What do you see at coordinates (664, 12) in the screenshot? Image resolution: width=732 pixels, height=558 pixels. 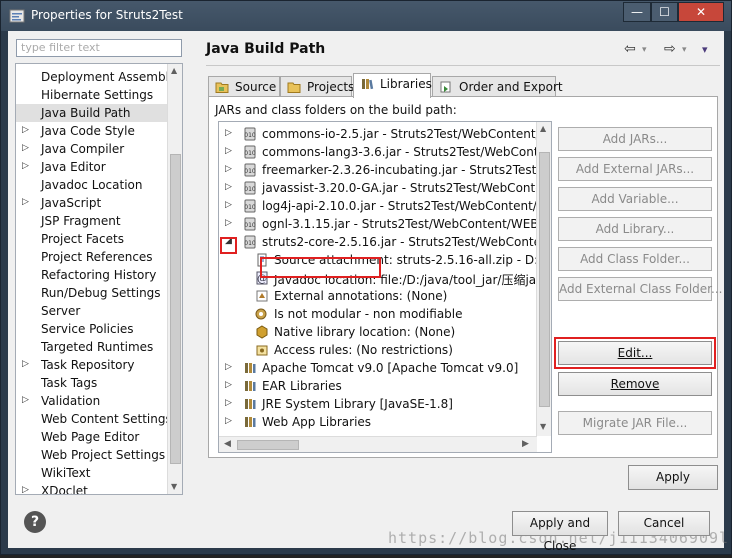 I see `maximize-button: ☐` at bounding box center [664, 12].